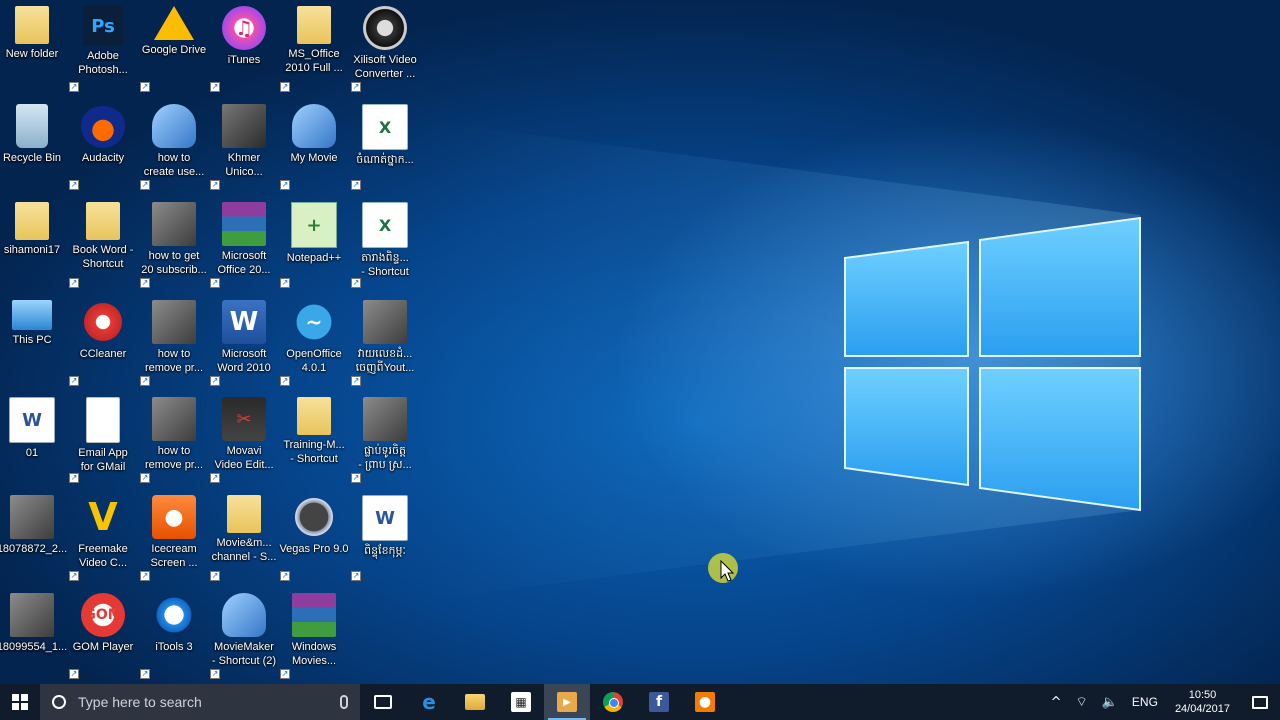  Describe the element at coordinates (103, 144) in the screenshot. I see `desktop-icon: ↗ Audacity` at that location.